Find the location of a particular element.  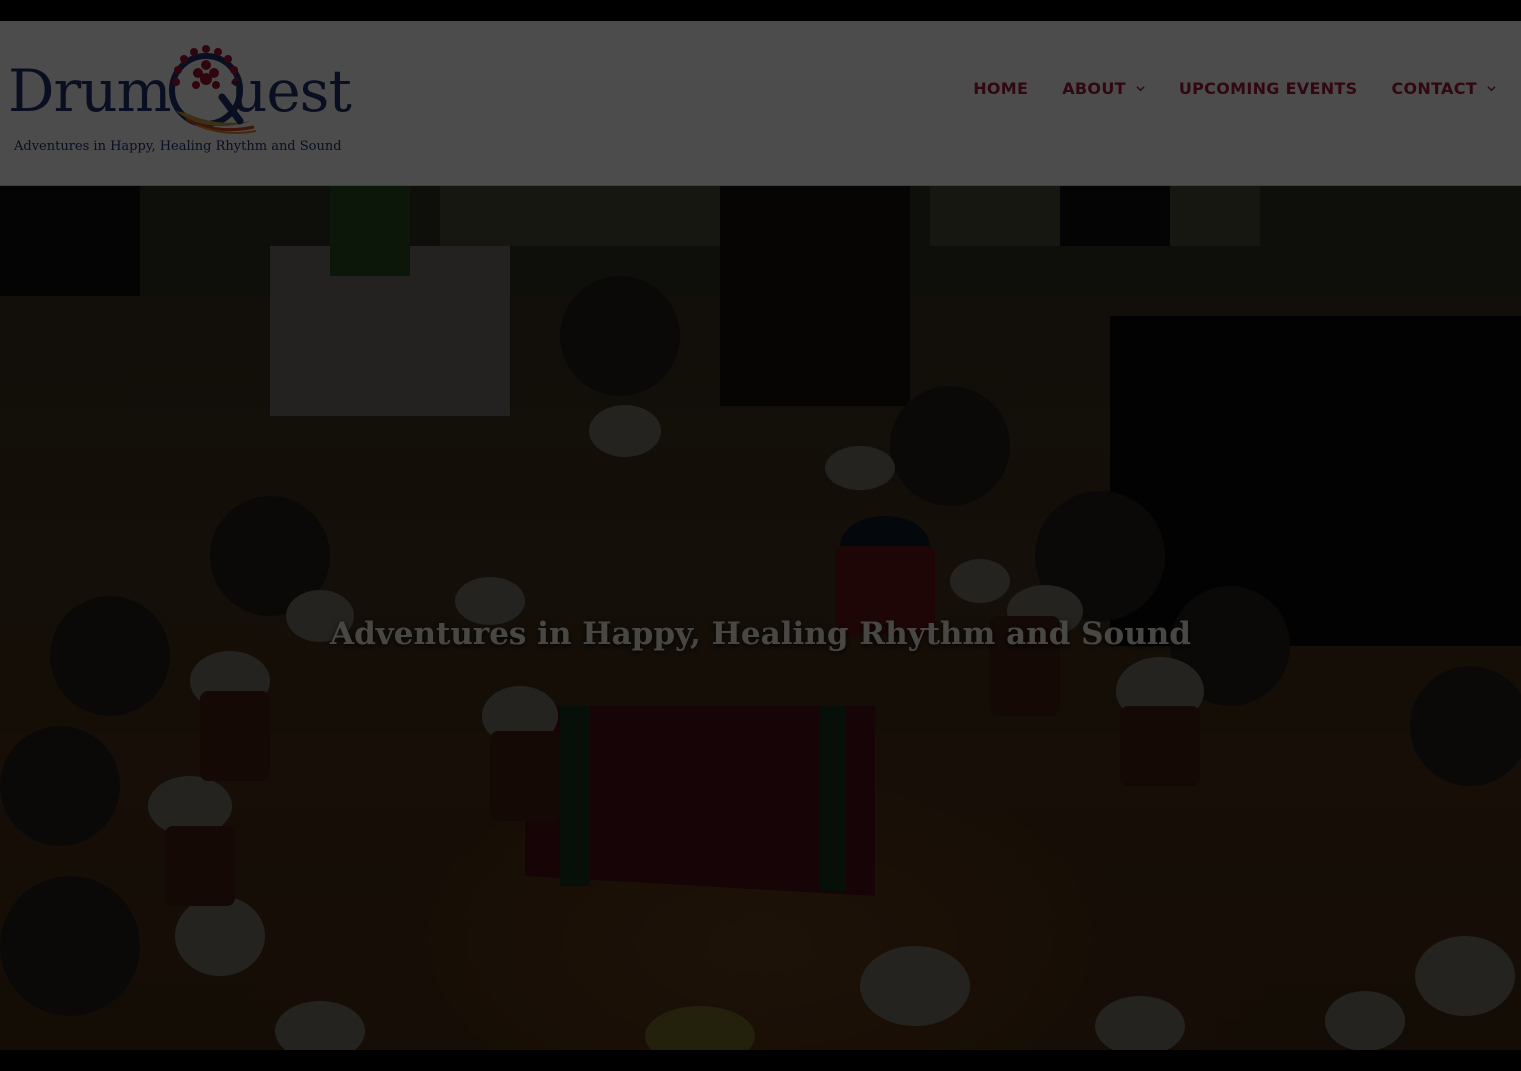

nav-item-about: ABOUT is located at coordinates (1103, 88).